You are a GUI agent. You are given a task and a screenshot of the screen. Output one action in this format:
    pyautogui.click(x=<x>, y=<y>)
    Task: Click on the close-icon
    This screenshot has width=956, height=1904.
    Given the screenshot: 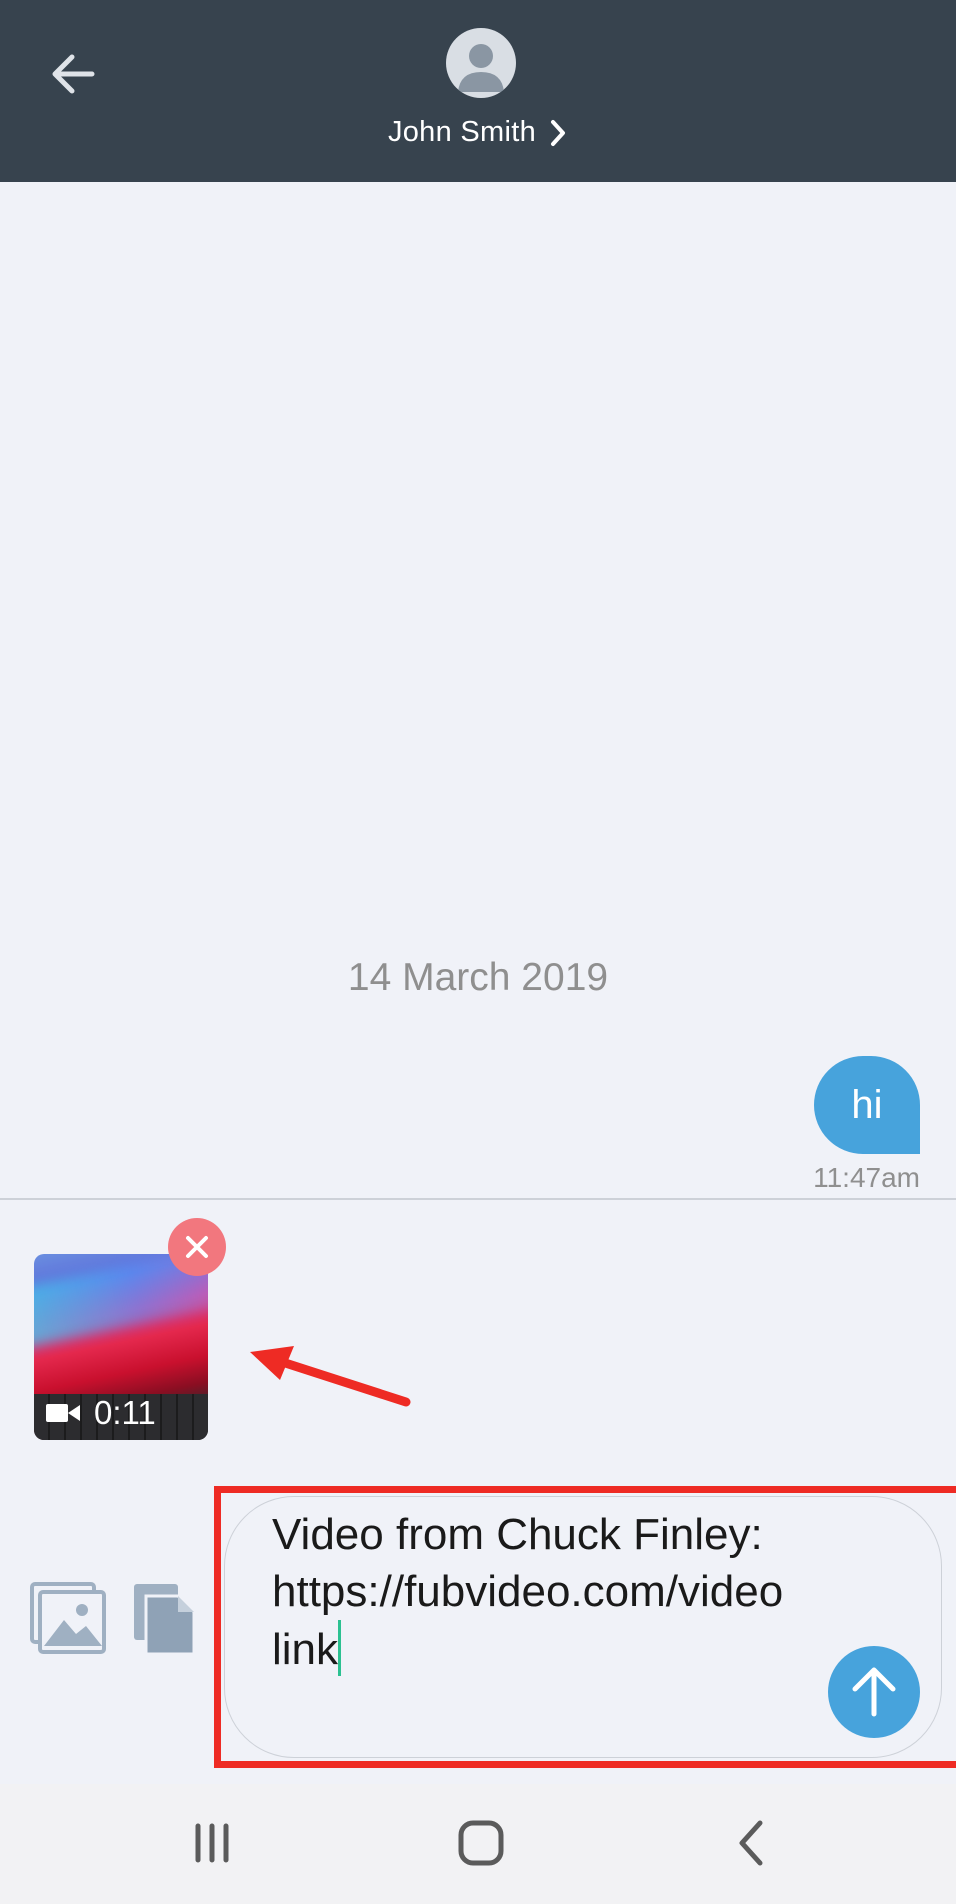 What is the action you would take?
    pyautogui.click(x=197, y=1247)
    